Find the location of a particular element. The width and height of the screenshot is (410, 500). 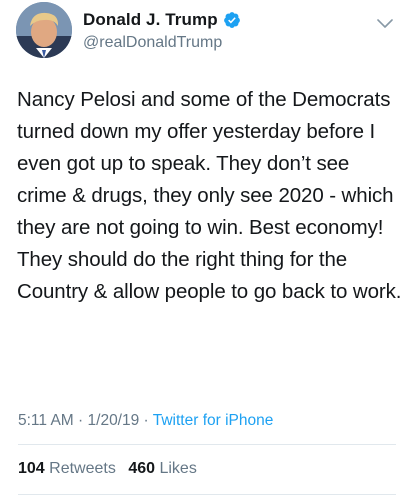

name-row: Donald J. Trump is located at coordinates (162, 20).